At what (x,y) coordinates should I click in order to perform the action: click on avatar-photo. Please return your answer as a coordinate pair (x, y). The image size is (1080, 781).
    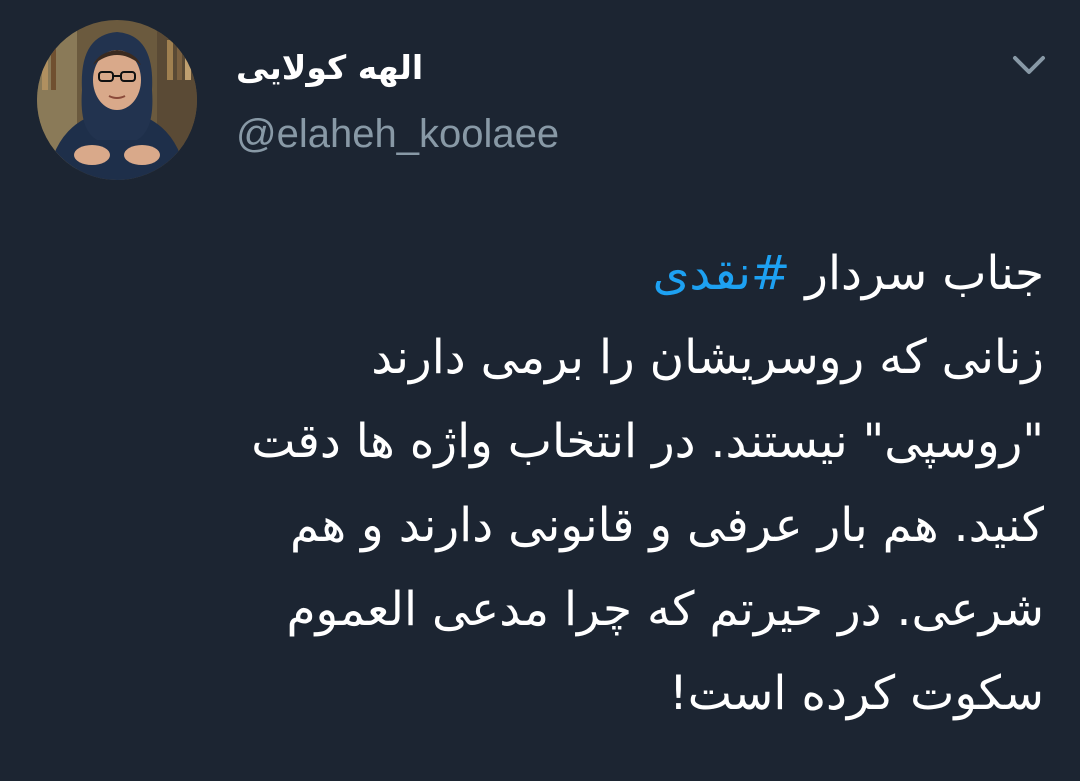
    Looking at the image, I should click on (117, 100).